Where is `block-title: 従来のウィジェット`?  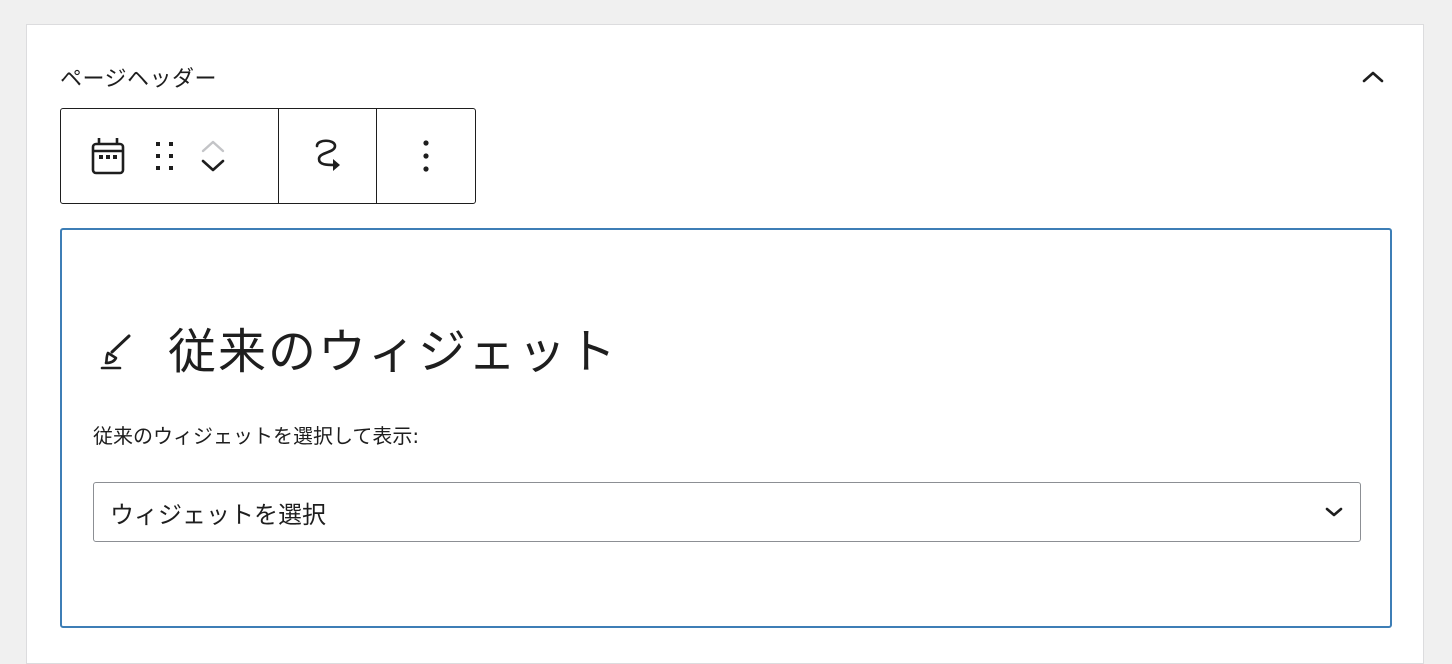 block-title: 従来のウィジェット is located at coordinates (393, 352).